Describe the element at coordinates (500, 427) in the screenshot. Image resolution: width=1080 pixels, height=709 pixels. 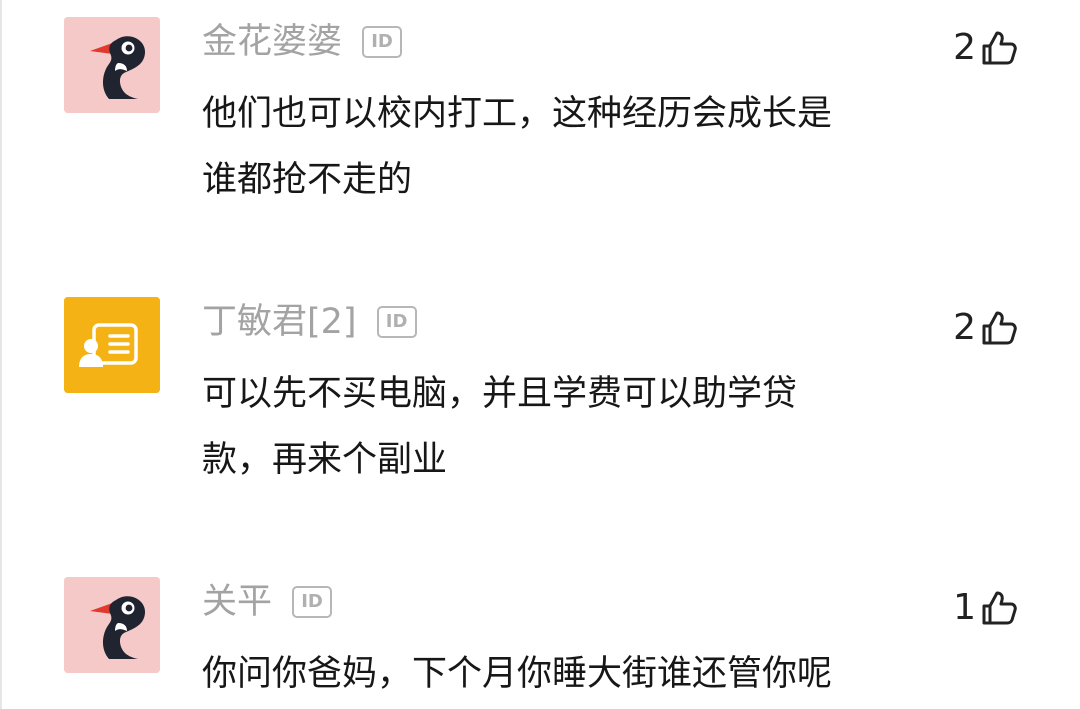
I see `comment-text: 可以先不买电脑，并且学费可以助学贷 款，再来个副业` at that location.